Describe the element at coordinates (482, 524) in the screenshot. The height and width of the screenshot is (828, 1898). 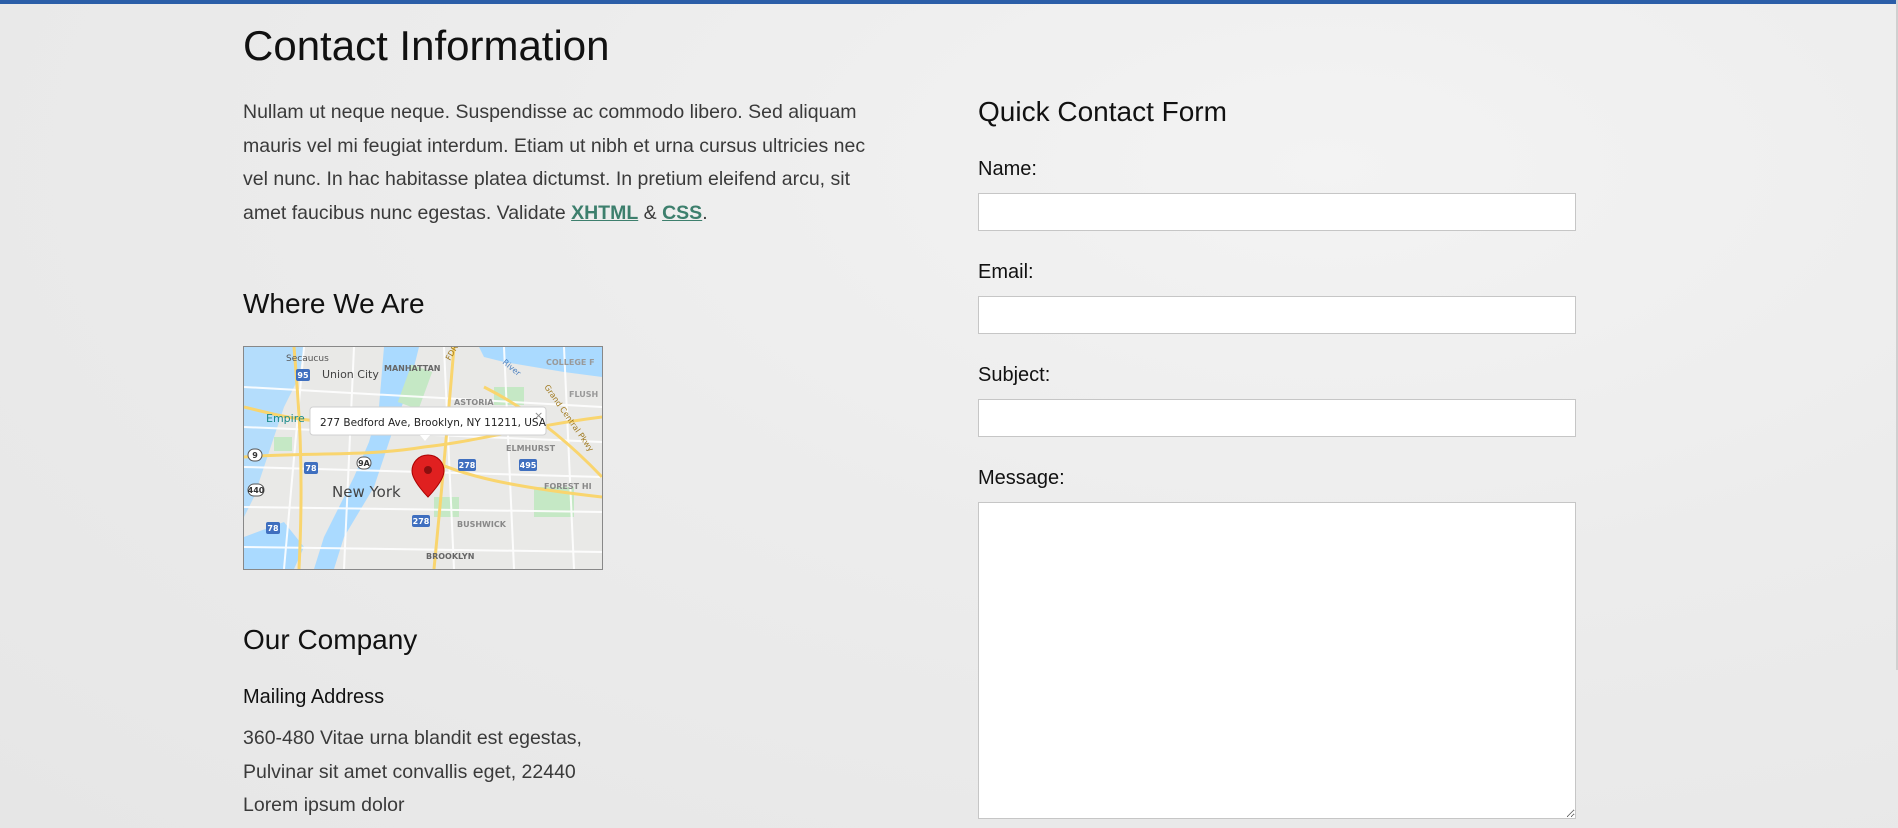
I see `map-label-bushwick: BUSHWICK` at that location.